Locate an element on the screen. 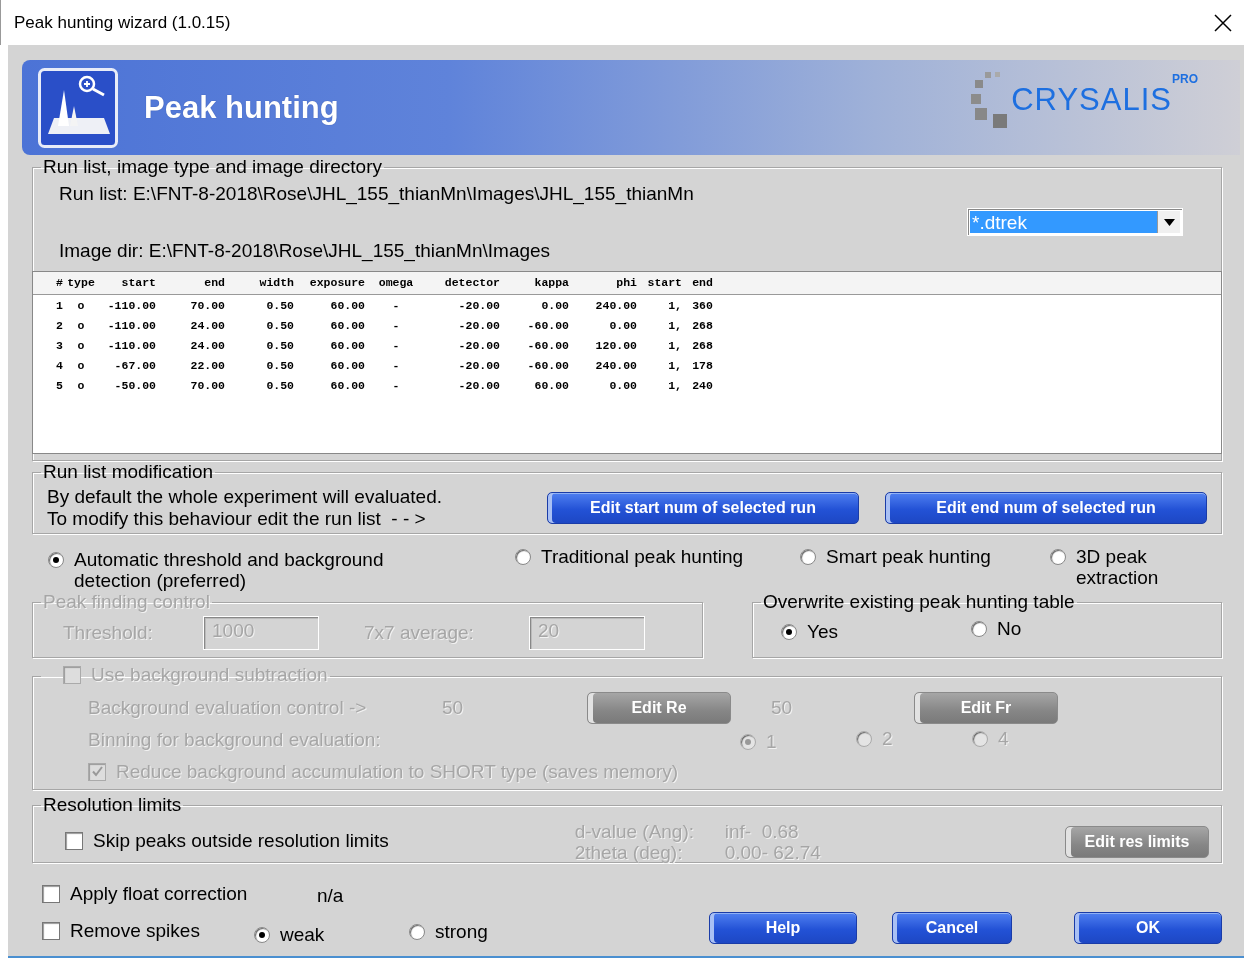 This screenshot has width=1244, height=962. table-cell-text: 5 is located at coordinates (59, 386).